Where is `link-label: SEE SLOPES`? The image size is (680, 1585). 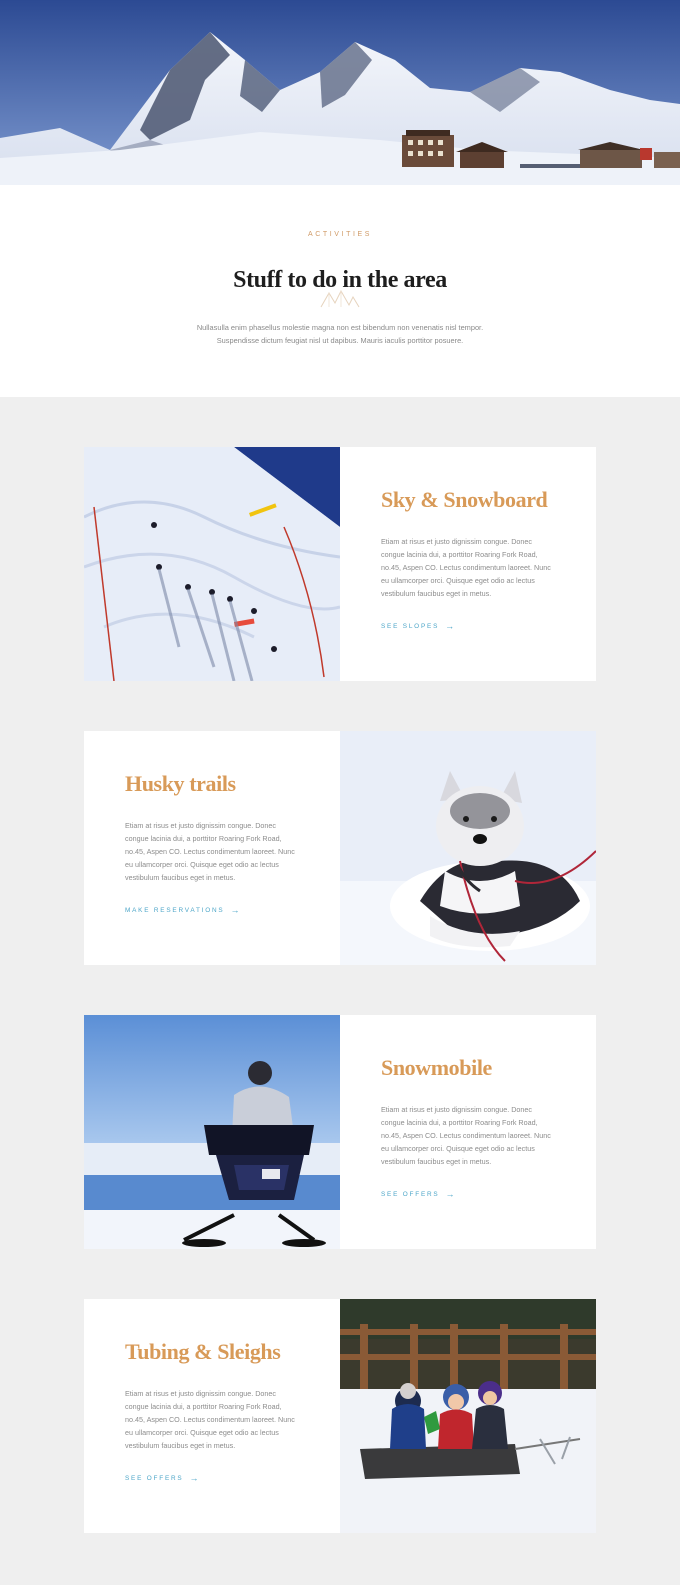
link-label: SEE SLOPES is located at coordinates (410, 626).